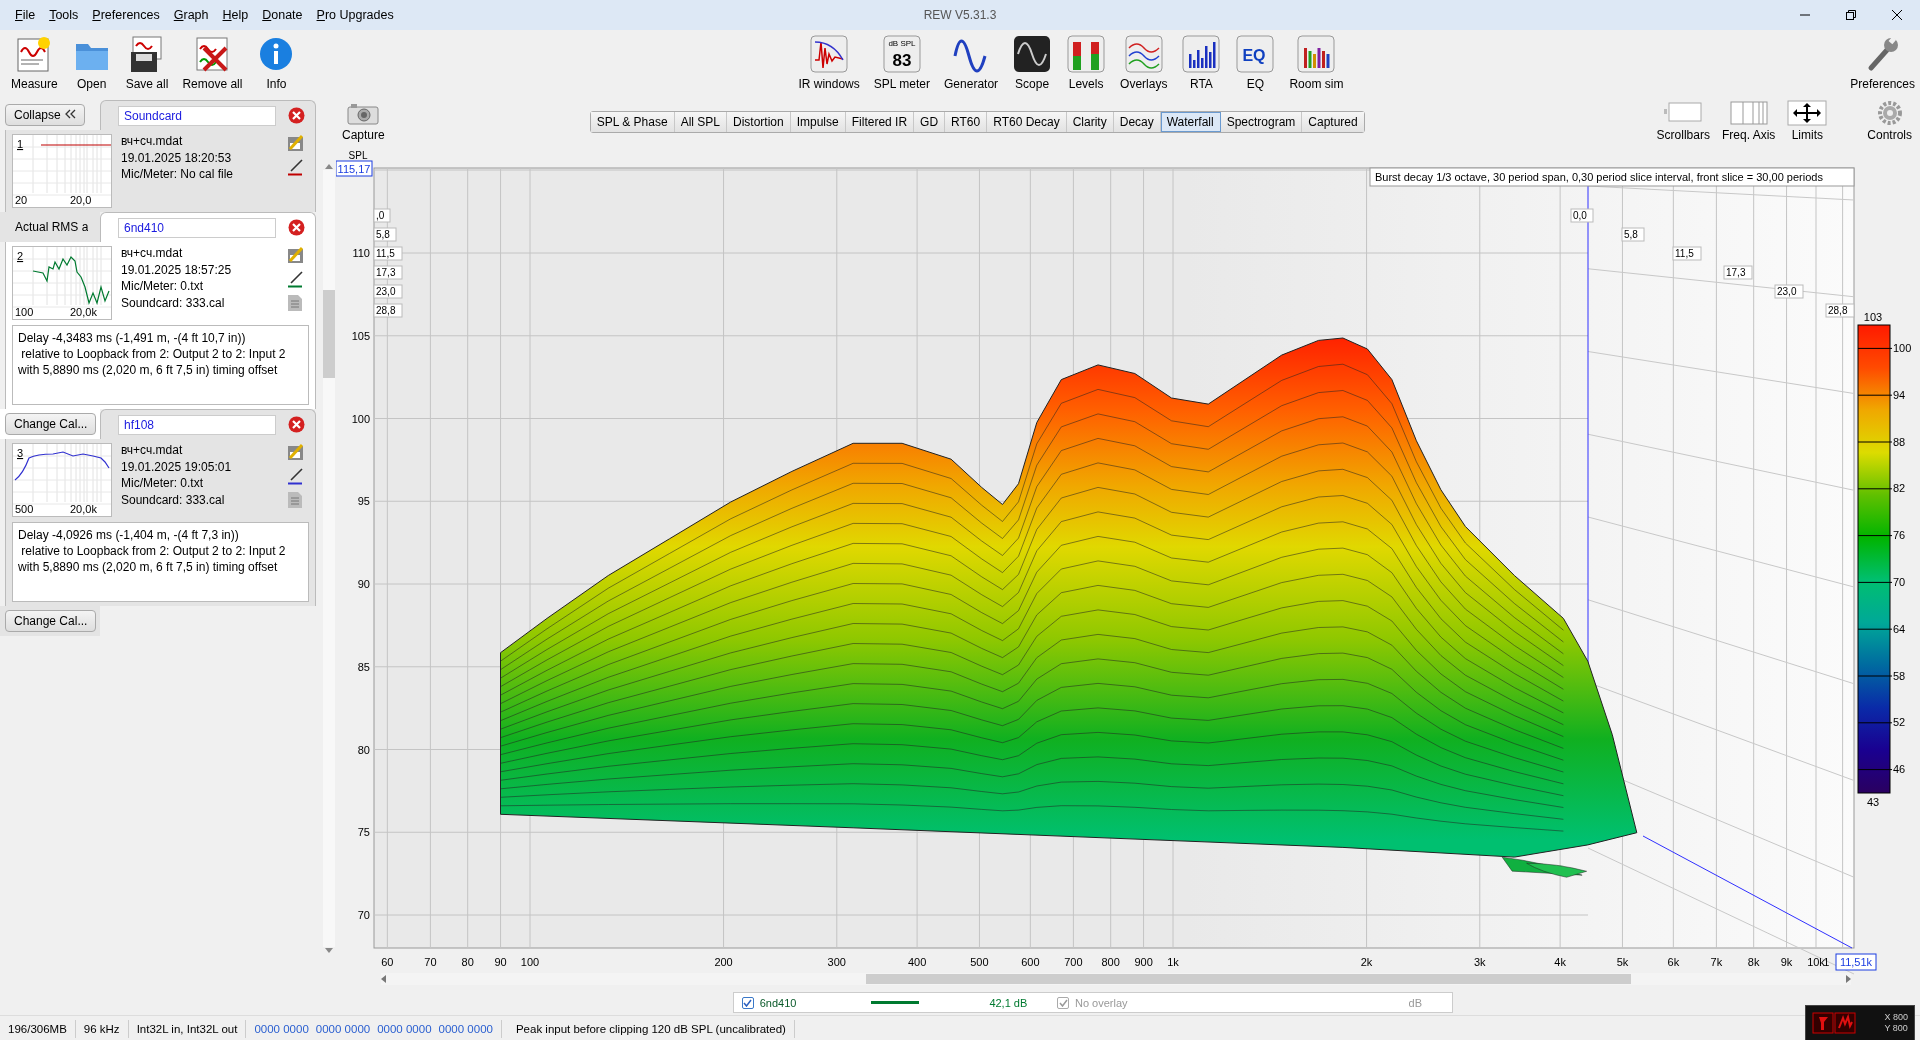 Image resolution: width=1920 pixels, height=1040 pixels. I want to click on camera-icon, so click(363, 114).